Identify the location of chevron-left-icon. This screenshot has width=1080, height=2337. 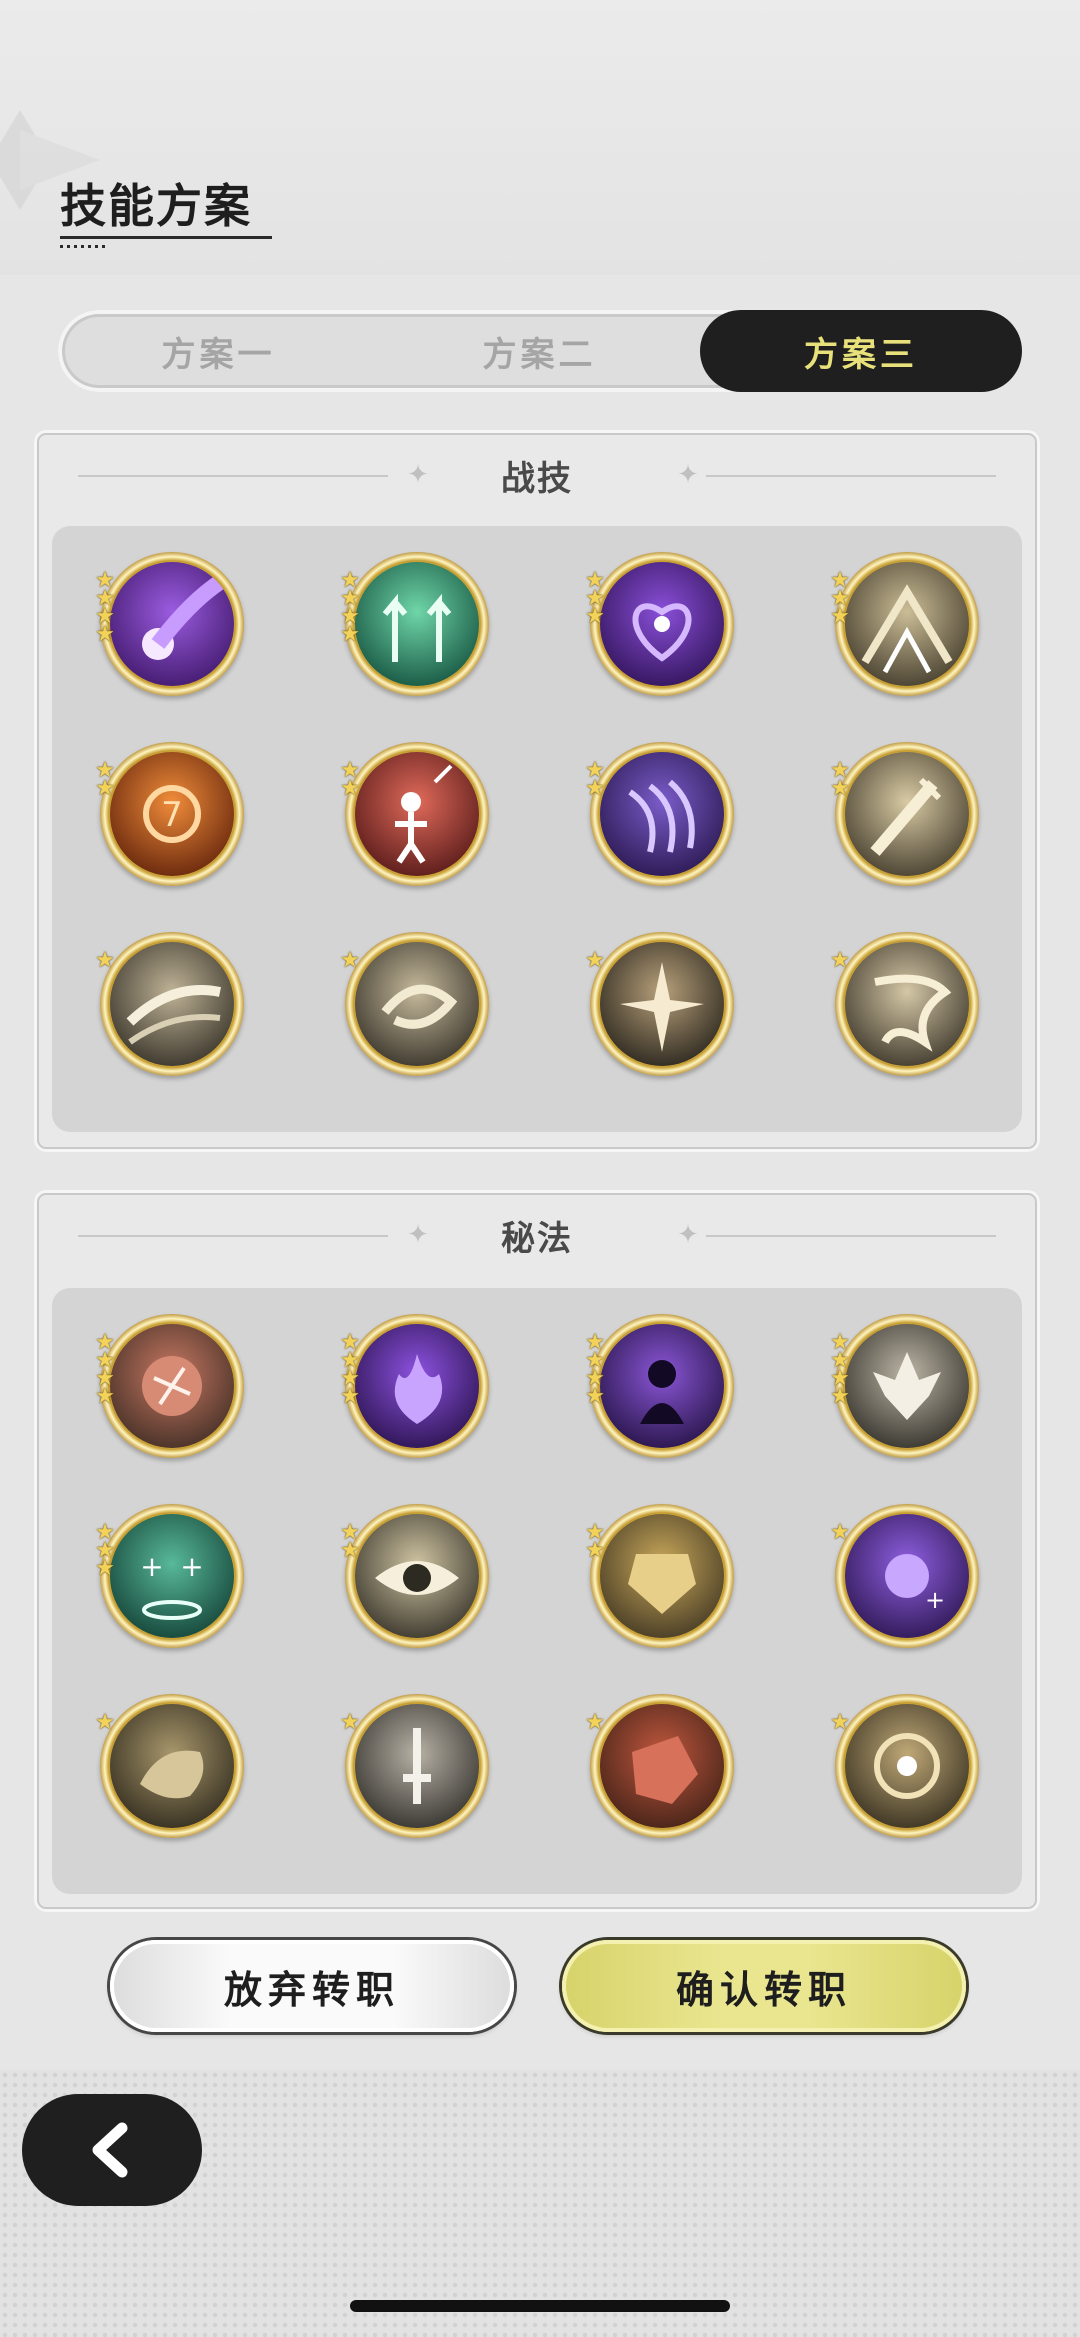
(110, 2150).